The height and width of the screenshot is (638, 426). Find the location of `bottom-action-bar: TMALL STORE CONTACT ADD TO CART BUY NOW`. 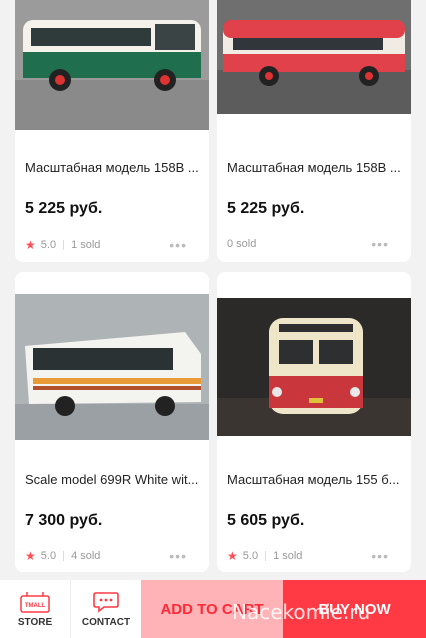

bottom-action-bar: TMALL STORE CONTACT ADD TO CART BUY NOW is located at coordinates (213, 609).